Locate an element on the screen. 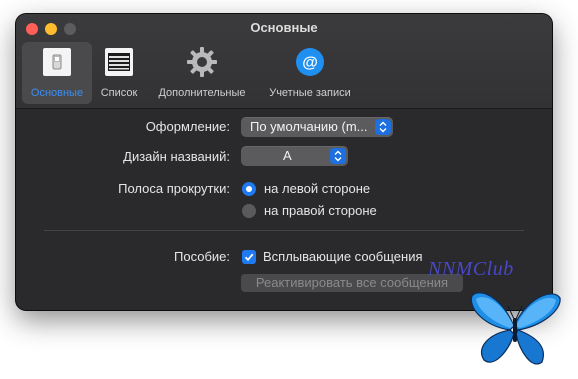 The height and width of the screenshot is (379, 578). tab-advanced-label: Дополнительные is located at coordinates (202, 93).